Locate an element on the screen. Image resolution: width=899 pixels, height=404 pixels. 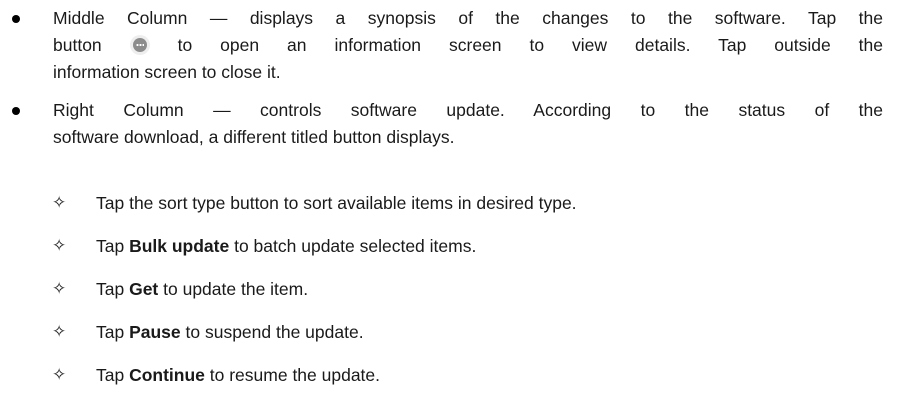
sub-item-text: Tap Pause to suspend the update. is located at coordinates (230, 332).